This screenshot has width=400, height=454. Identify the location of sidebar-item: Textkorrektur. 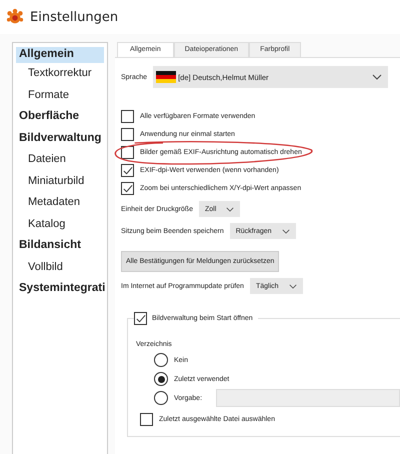
(60, 73).